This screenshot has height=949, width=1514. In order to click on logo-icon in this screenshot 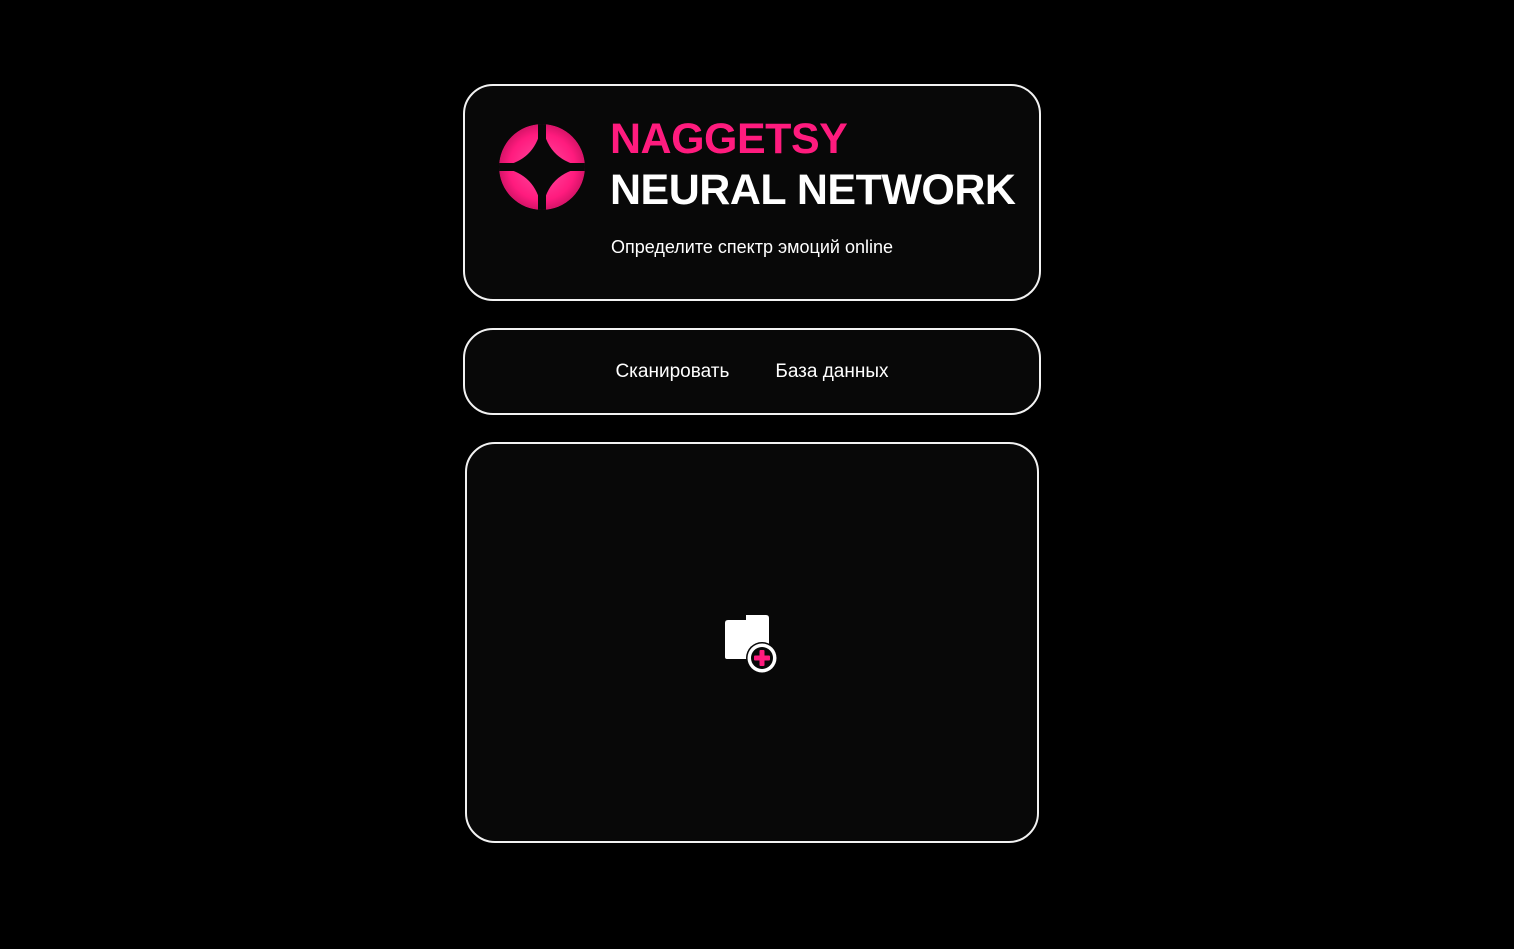, I will do `click(542, 167)`.